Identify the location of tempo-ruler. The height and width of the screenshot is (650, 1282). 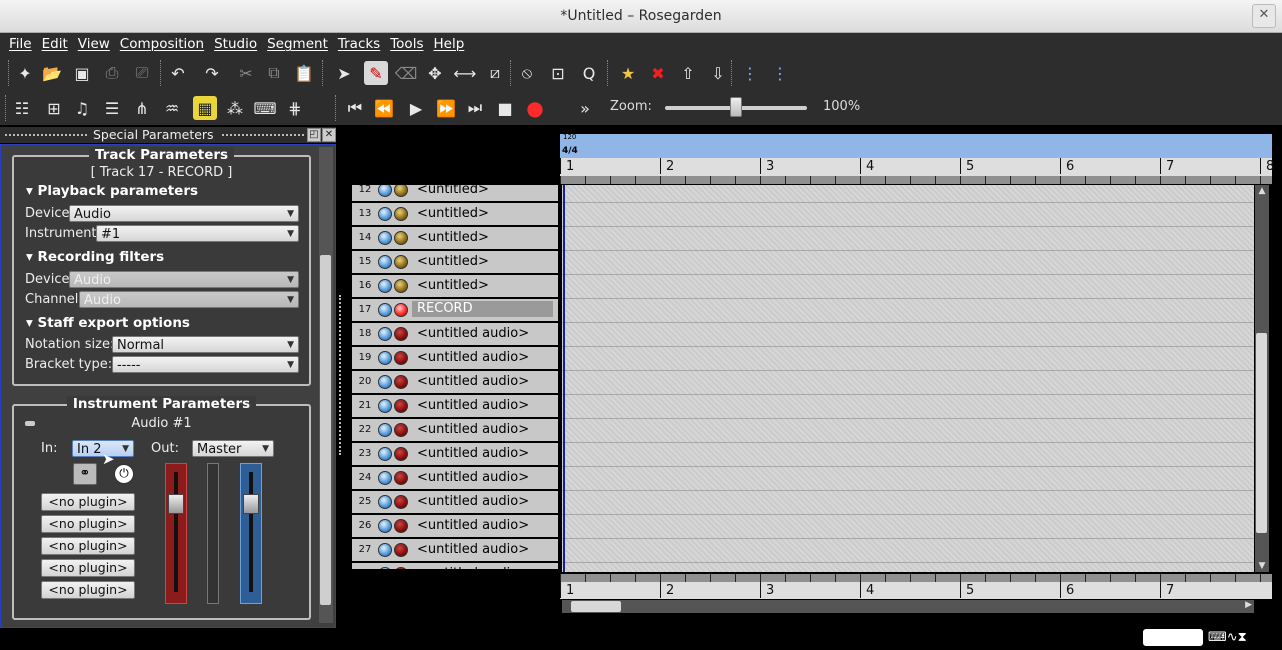
(916, 146).